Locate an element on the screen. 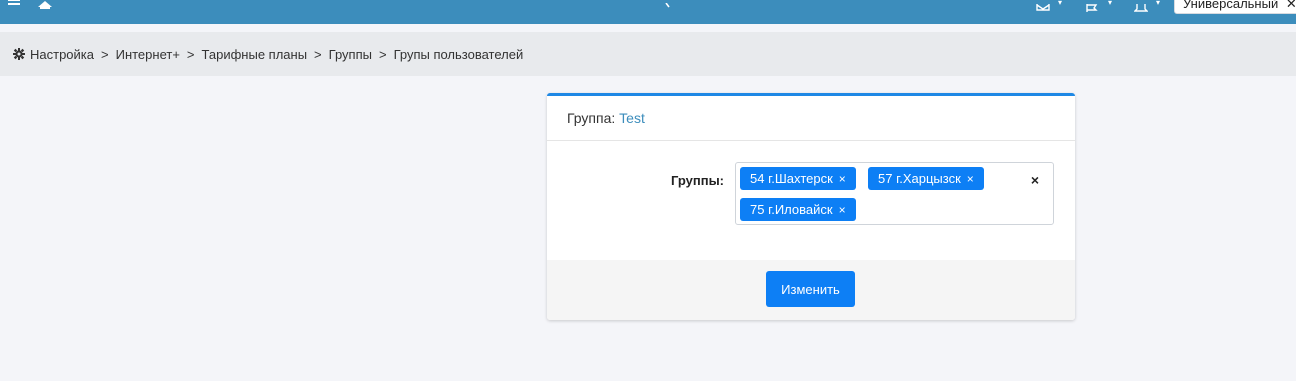 The height and width of the screenshot is (381, 1296). tag-label: 75 г.Иловайск is located at coordinates (791, 209).